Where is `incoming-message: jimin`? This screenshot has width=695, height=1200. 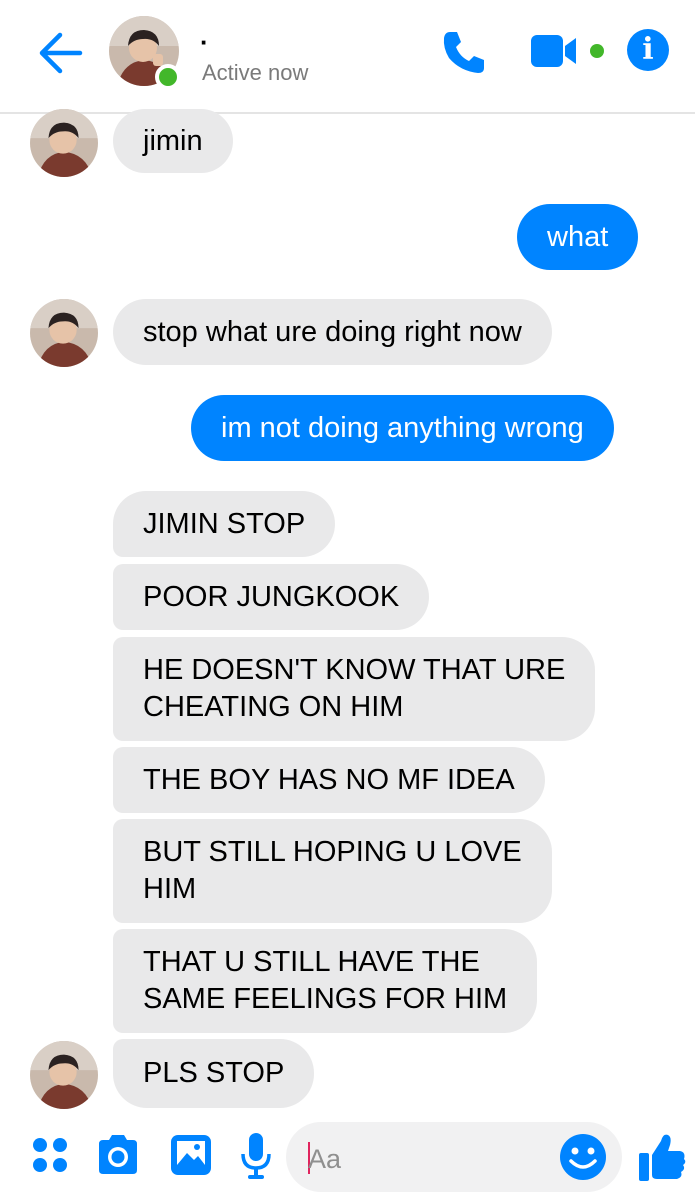
incoming-message: jimin is located at coordinates (173, 141).